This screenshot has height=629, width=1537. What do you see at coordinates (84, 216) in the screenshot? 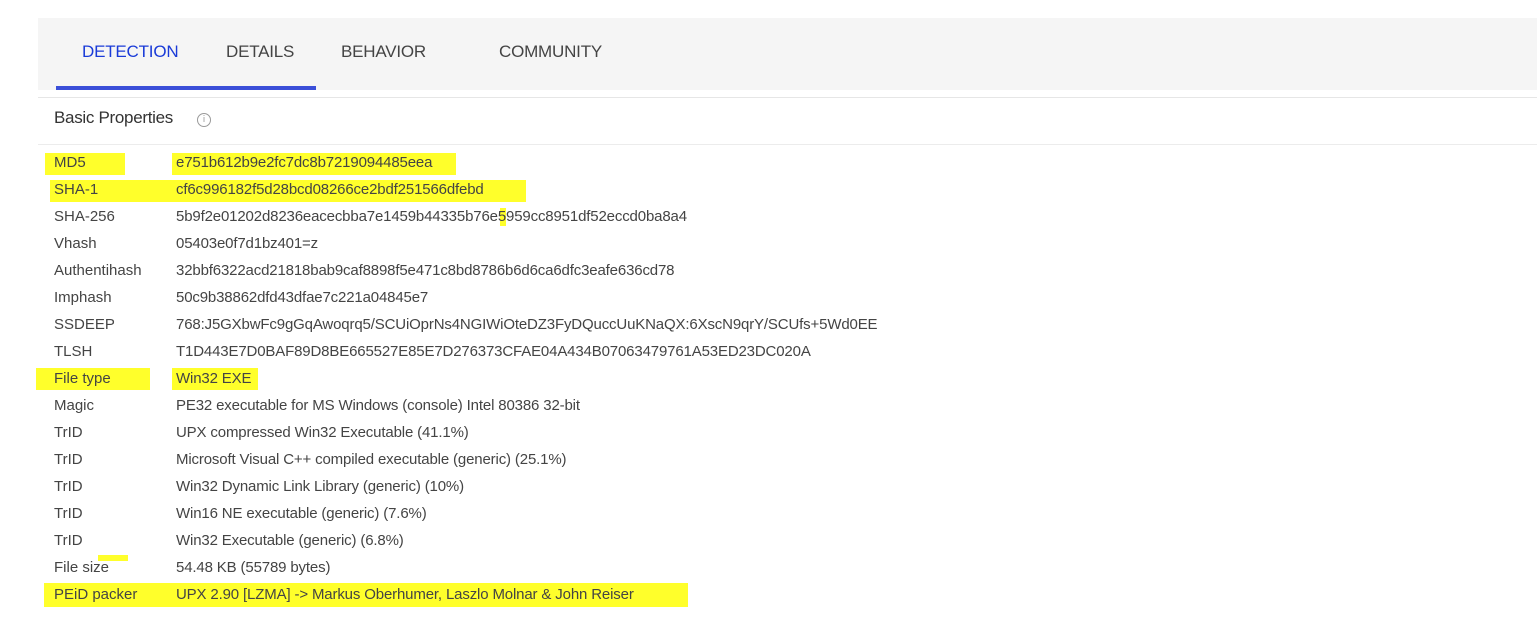
I see `property-key: SHA-256` at bounding box center [84, 216].